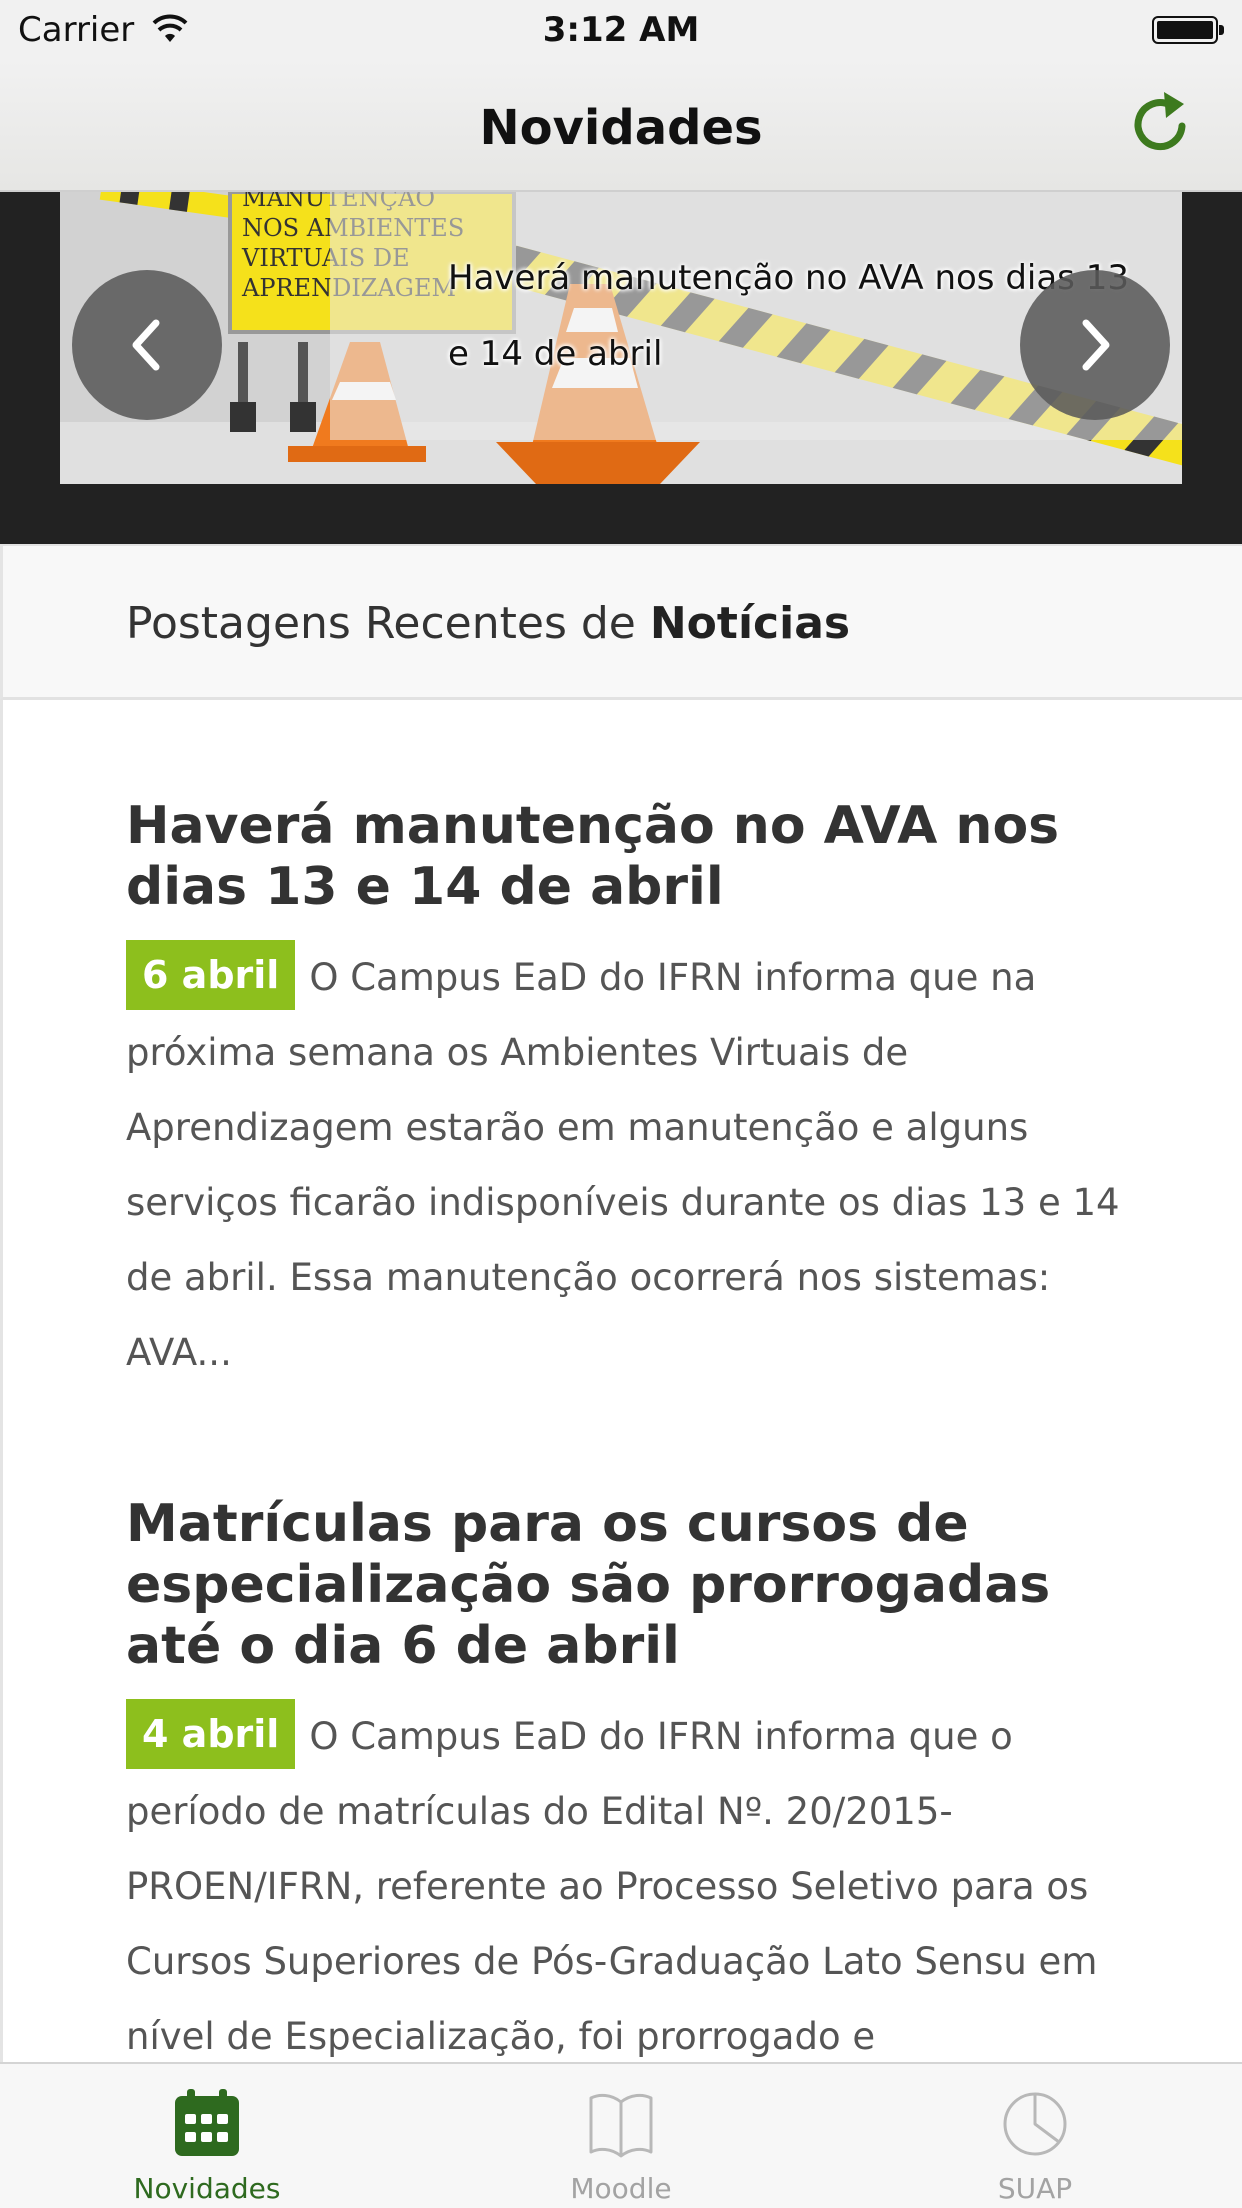 The width and height of the screenshot is (1242, 2208). I want to click on chevron-left-icon, so click(146, 345).